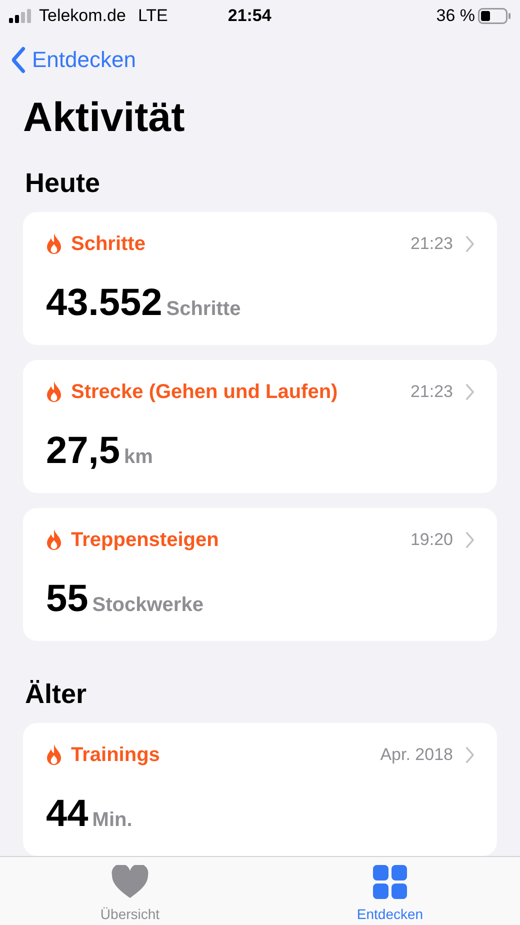 This screenshot has width=520, height=925. I want to click on card-value: 55, so click(67, 599).